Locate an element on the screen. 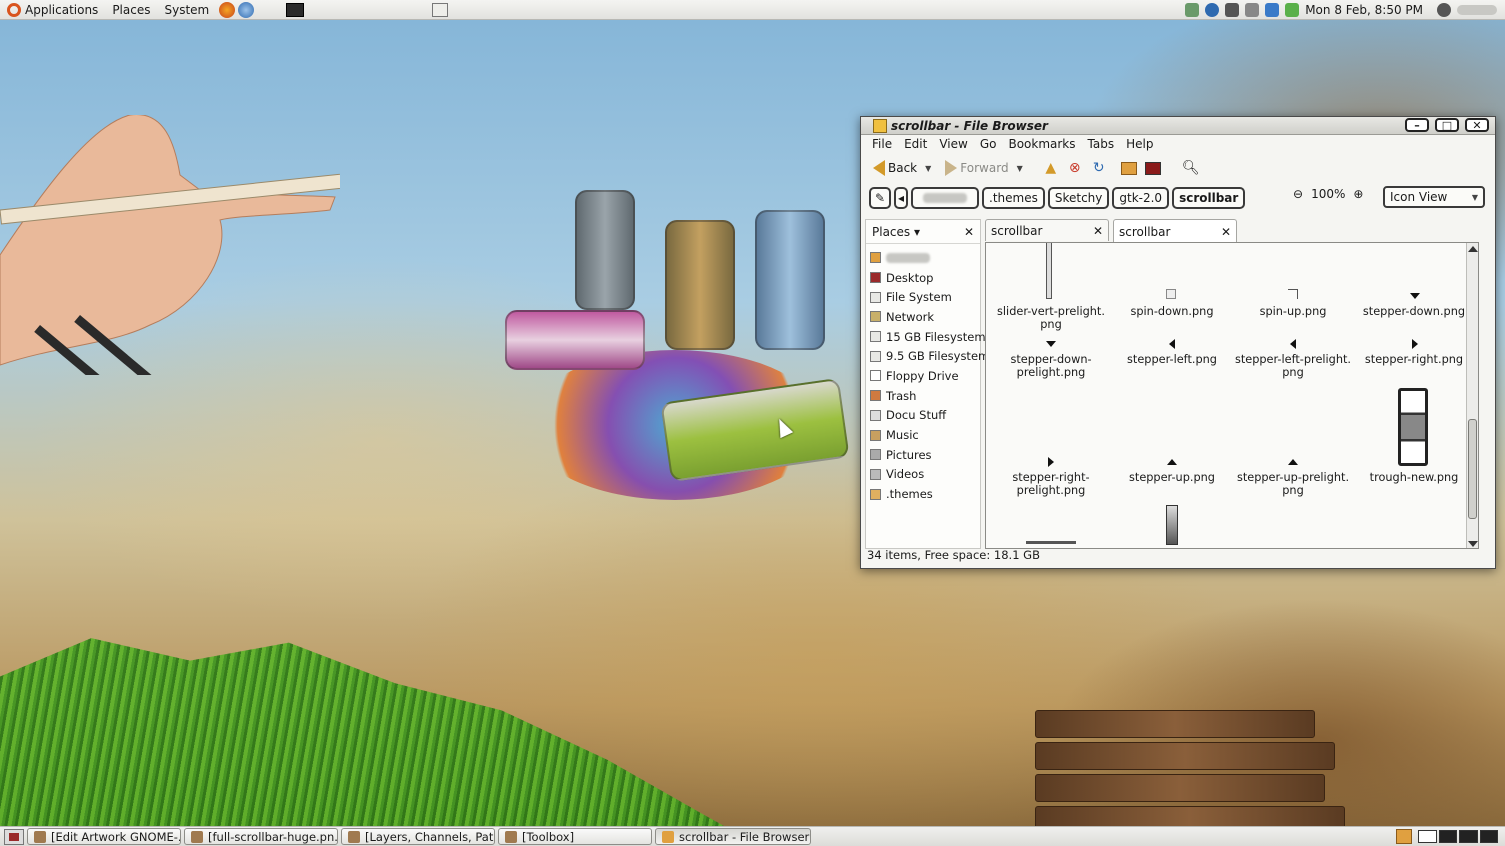 The width and height of the screenshot is (1505, 846). file-item: stepper-left-prelight. png is located at coordinates (1293, 366).